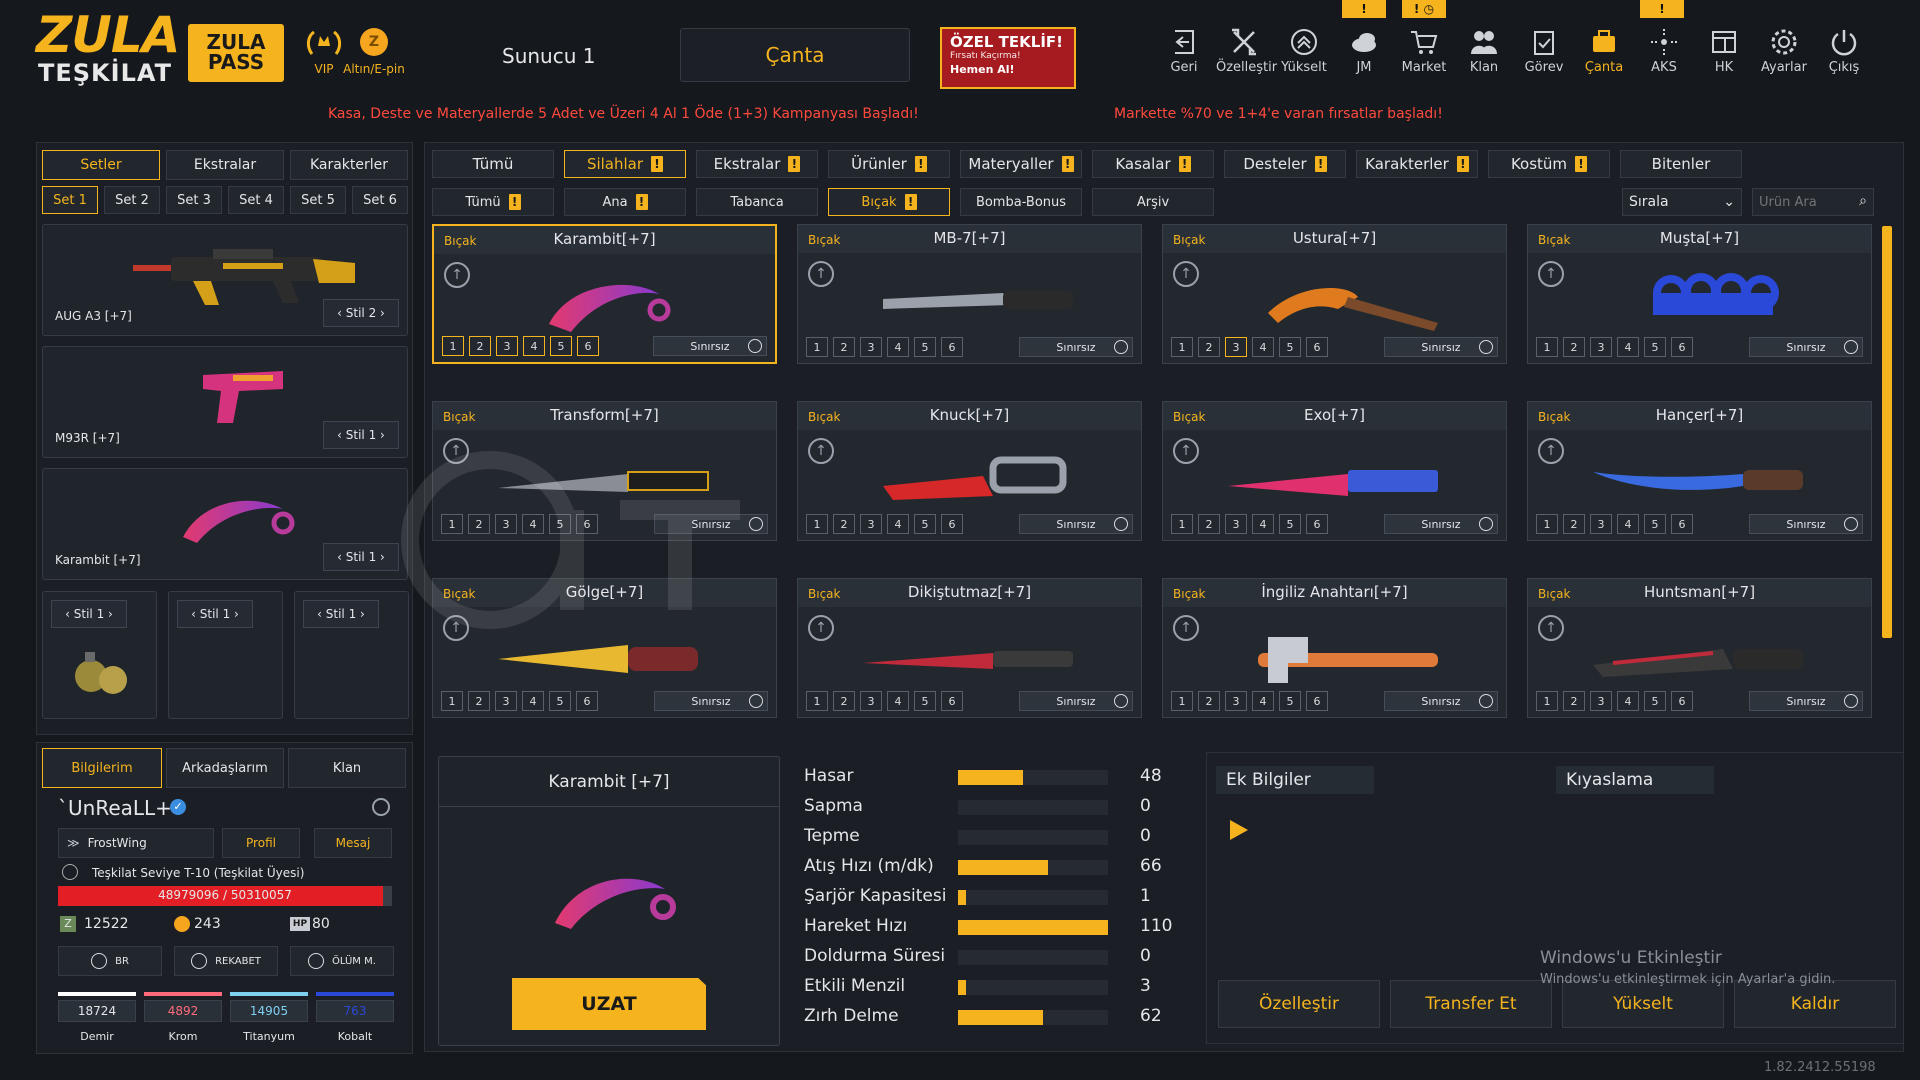 Image resolution: width=1920 pixels, height=1080 pixels. Describe the element at coordinates (225, 655) in the screenshot. I see `bonus-slot-1: ‹ Stil 1 ›` at that location.